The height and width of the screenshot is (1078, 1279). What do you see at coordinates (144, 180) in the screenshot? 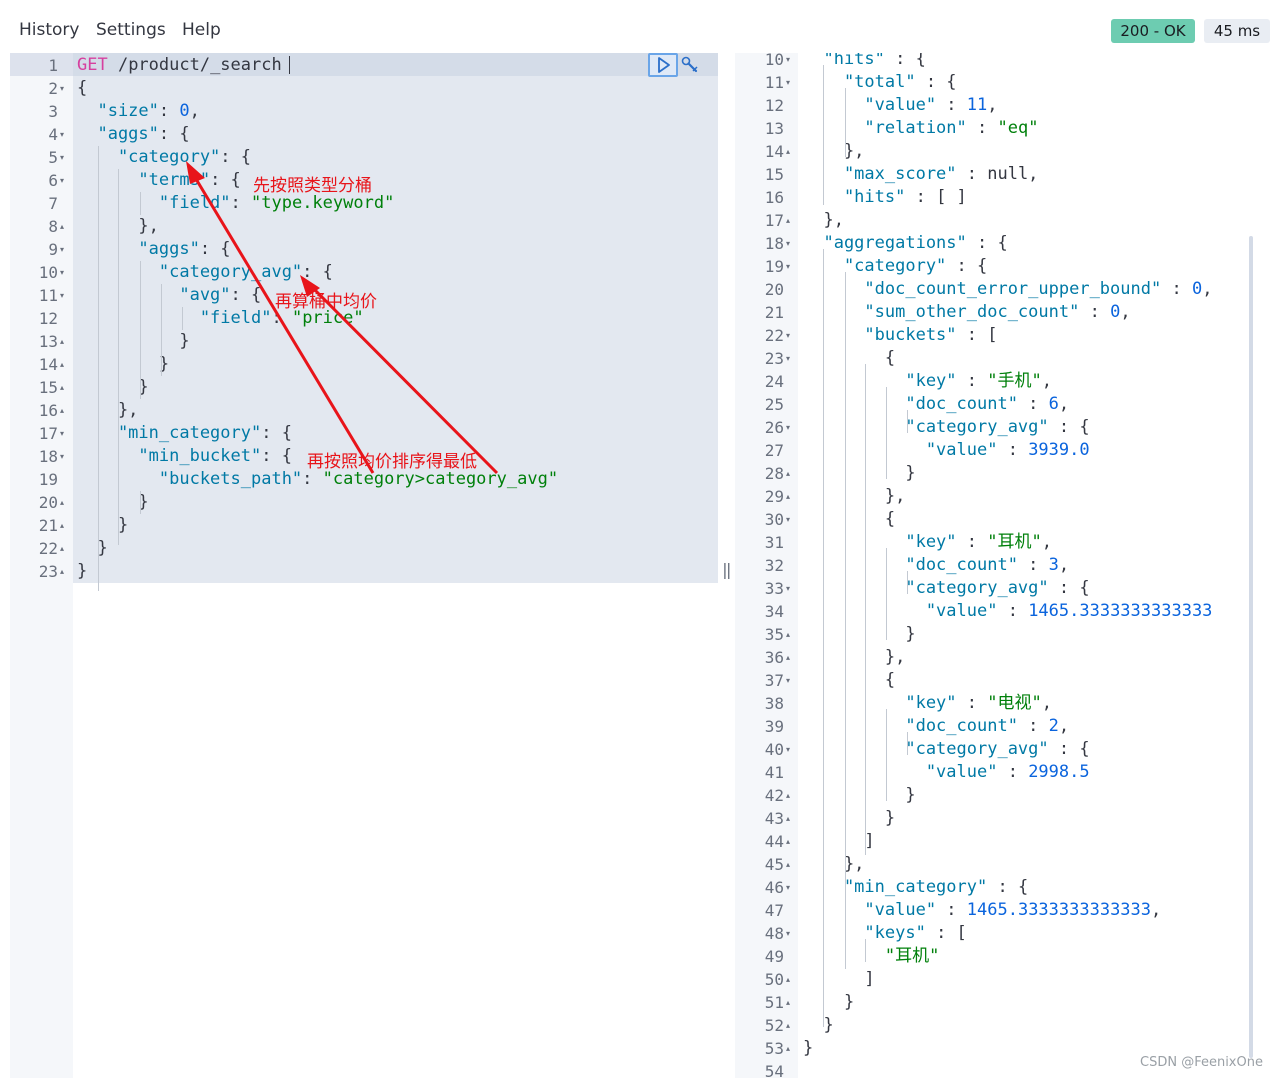
I see `code-token: "terms"` at bounding box center [144, 180].